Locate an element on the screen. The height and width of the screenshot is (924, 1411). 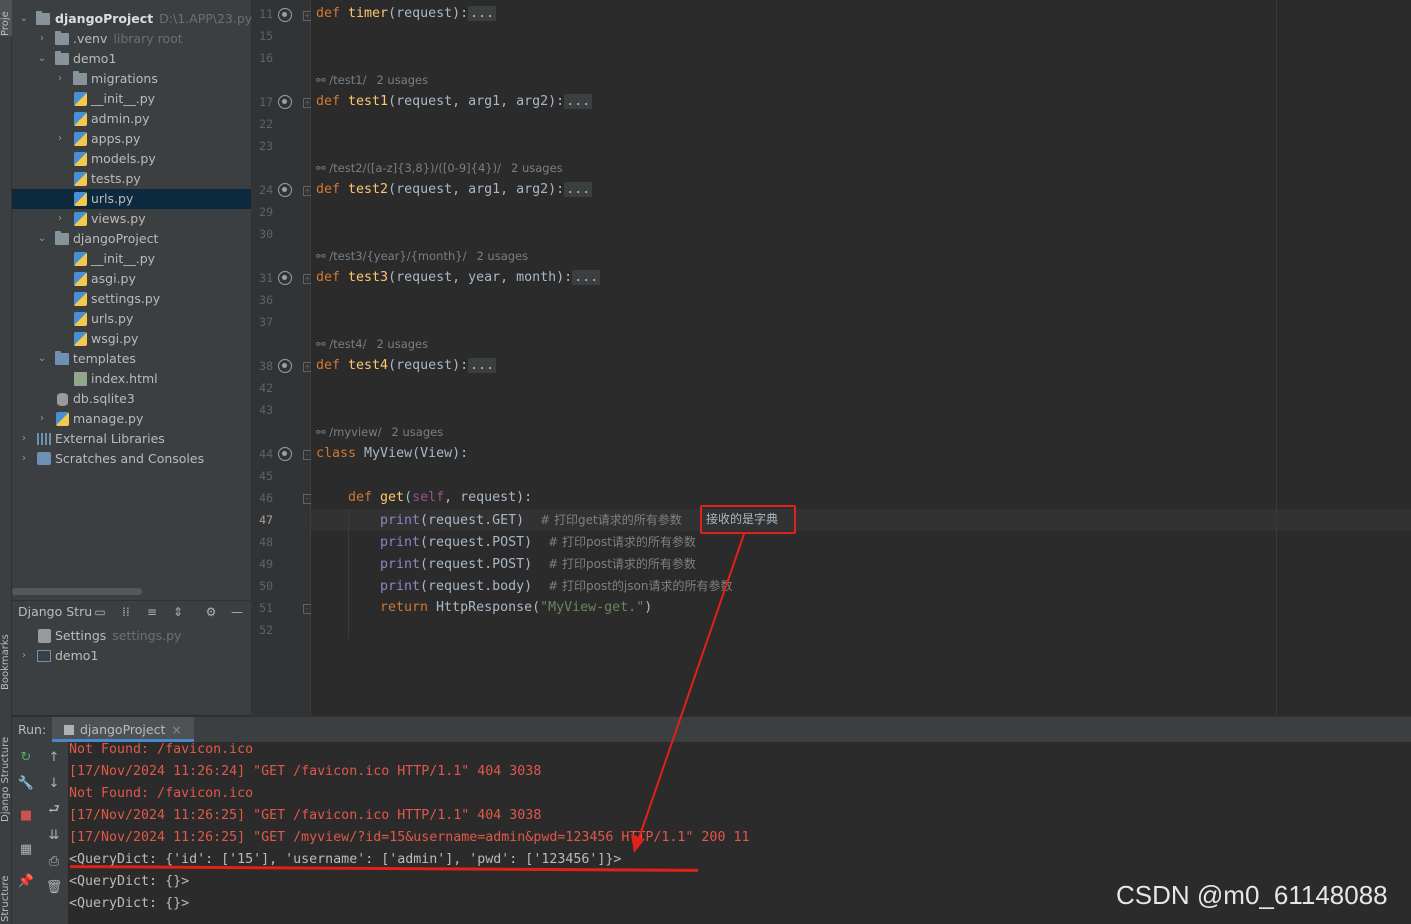
annotation-arrow is located at coordinates (688, 693).